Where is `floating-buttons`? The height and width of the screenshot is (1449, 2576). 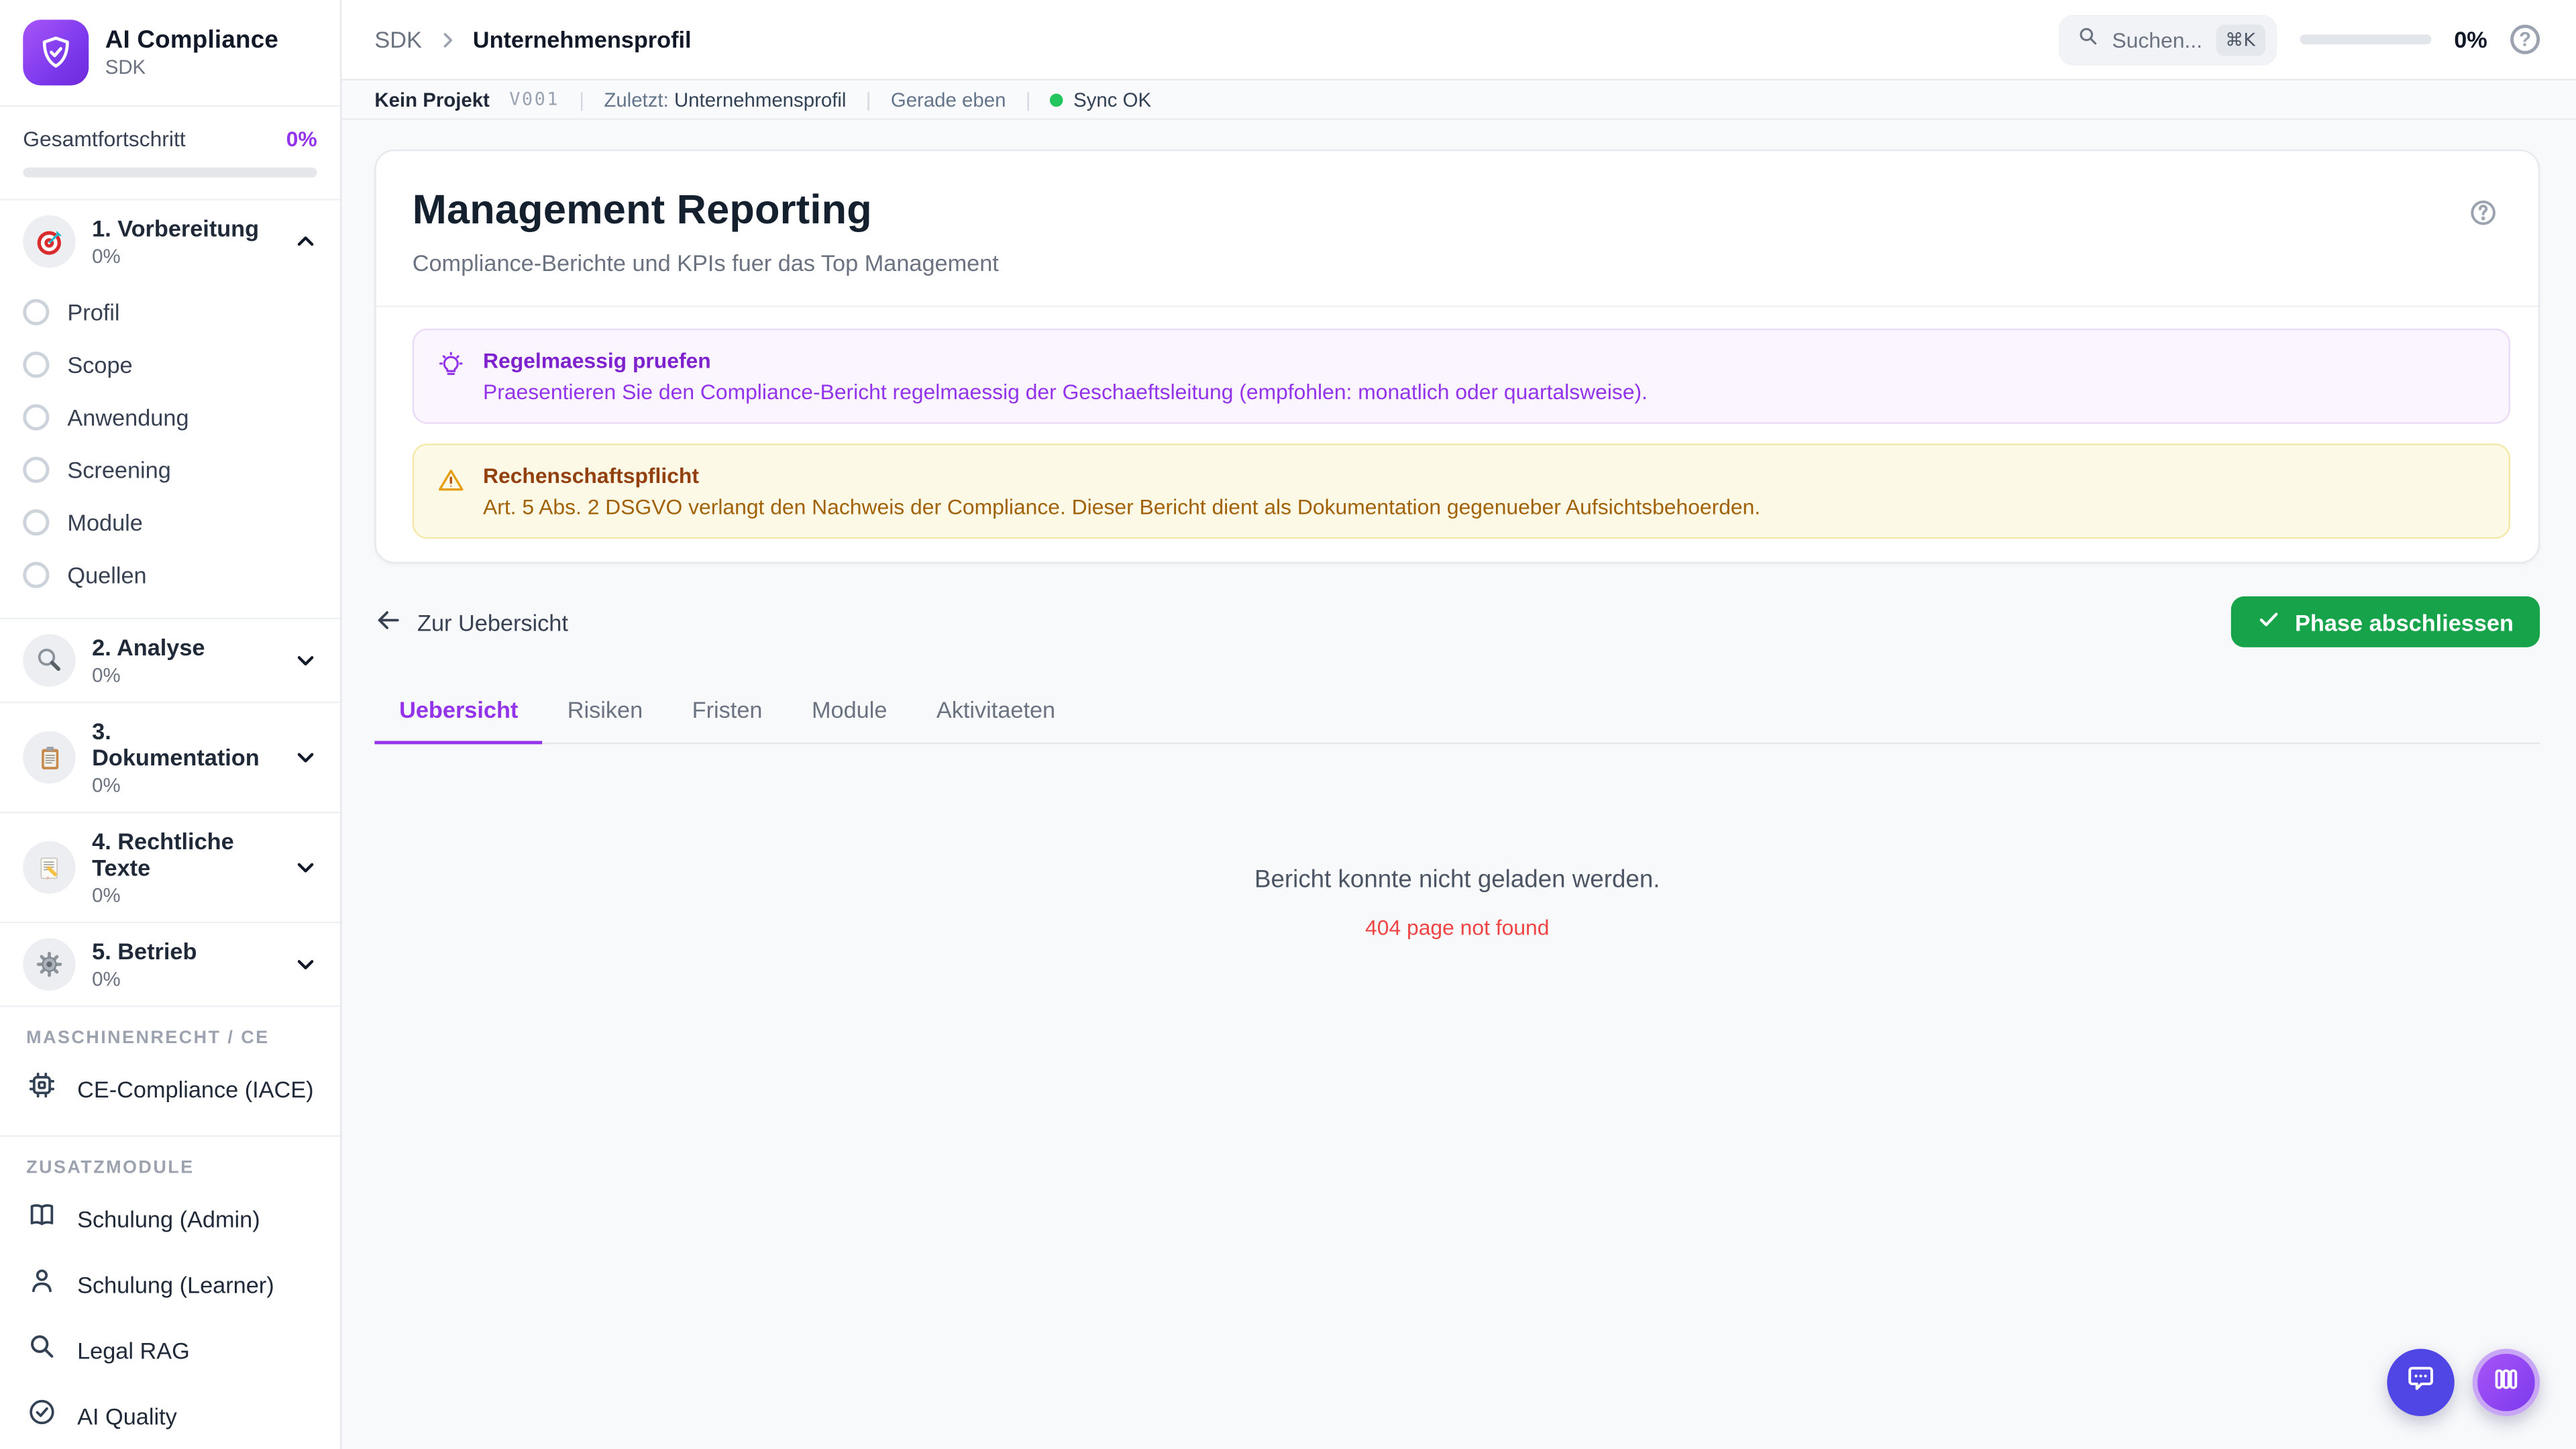
floating-buttons is located at coordinates (2463, 1382).